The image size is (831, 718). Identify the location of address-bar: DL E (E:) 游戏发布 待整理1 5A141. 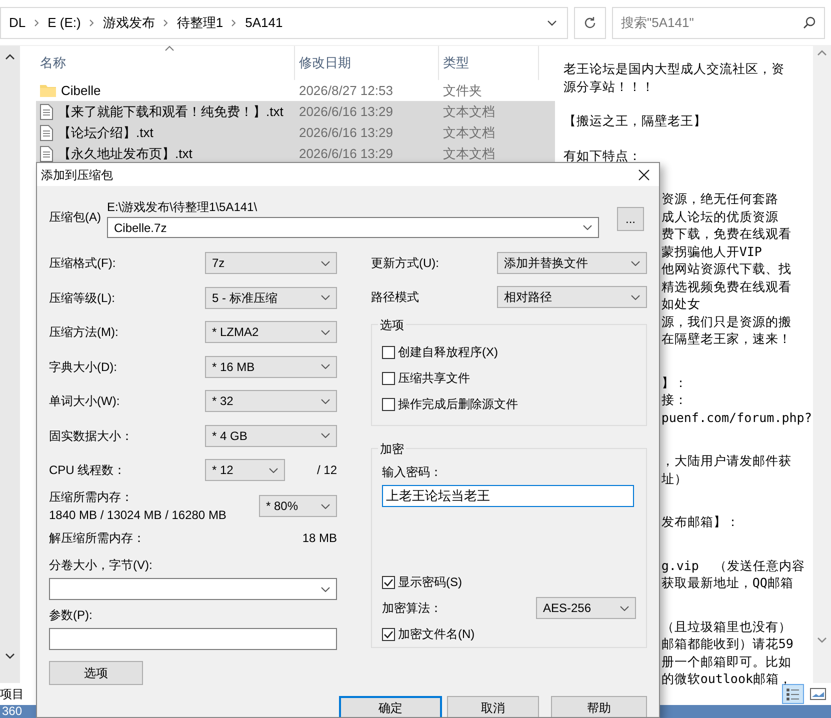
(284, 22).